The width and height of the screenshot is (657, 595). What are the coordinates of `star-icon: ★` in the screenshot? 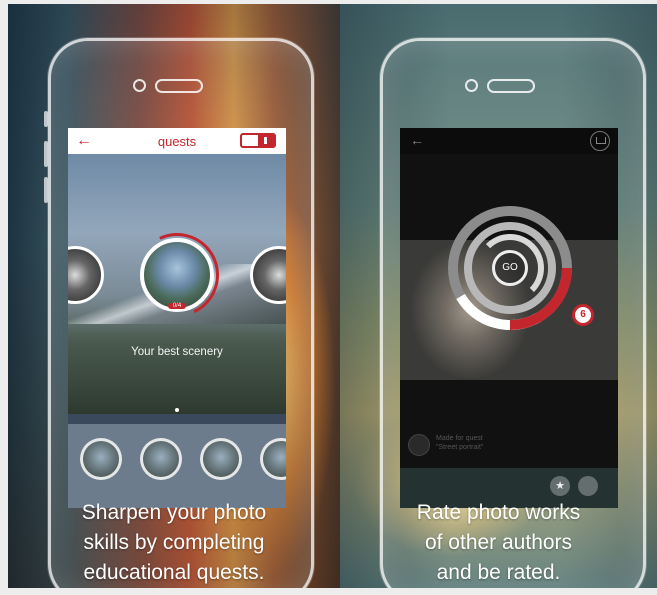 It's located at (560, 486).